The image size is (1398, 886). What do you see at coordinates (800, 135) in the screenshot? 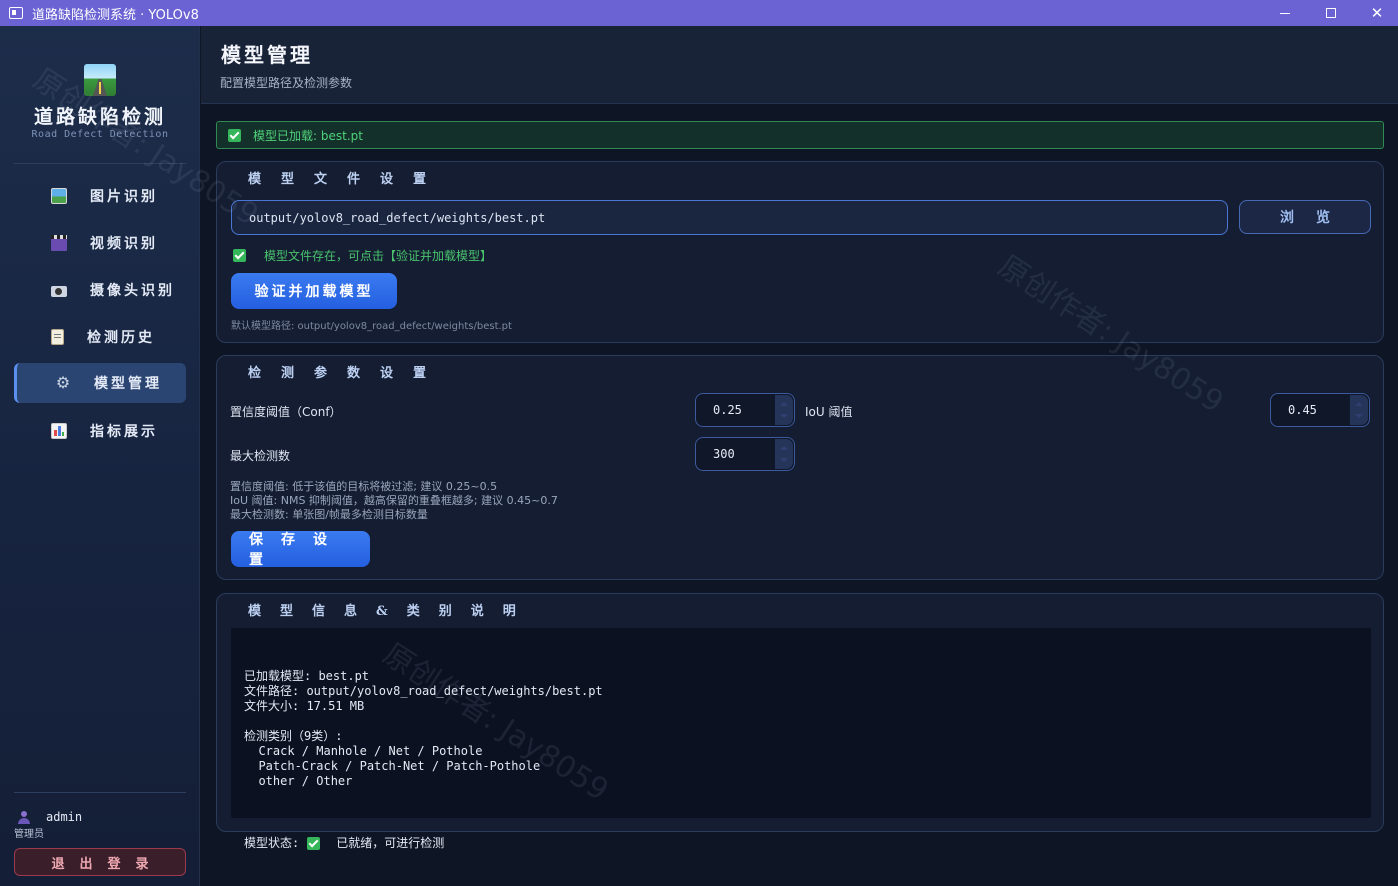
I see `model-loaded-banner: 模型已加载: best.pt` at bounding box center [800, 135].